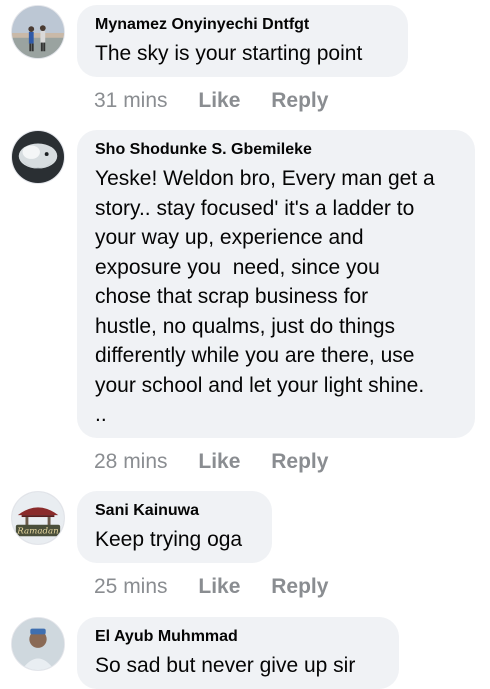 This screenshot has height=689, width=490. What do you see at coordinates (131, 587) in the screenshot?
I see `comment-timestamp: 25 mins` at bounding box center [131, 587].